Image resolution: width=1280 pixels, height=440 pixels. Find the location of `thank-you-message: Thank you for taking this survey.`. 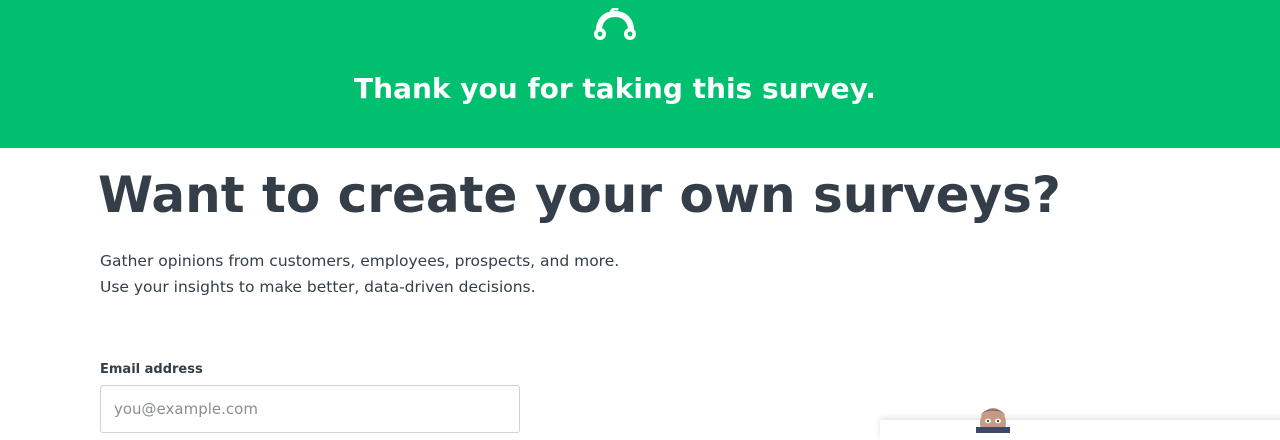

thank-you-message: Thank you for taking this survey. is located at coordinates (615, 88).